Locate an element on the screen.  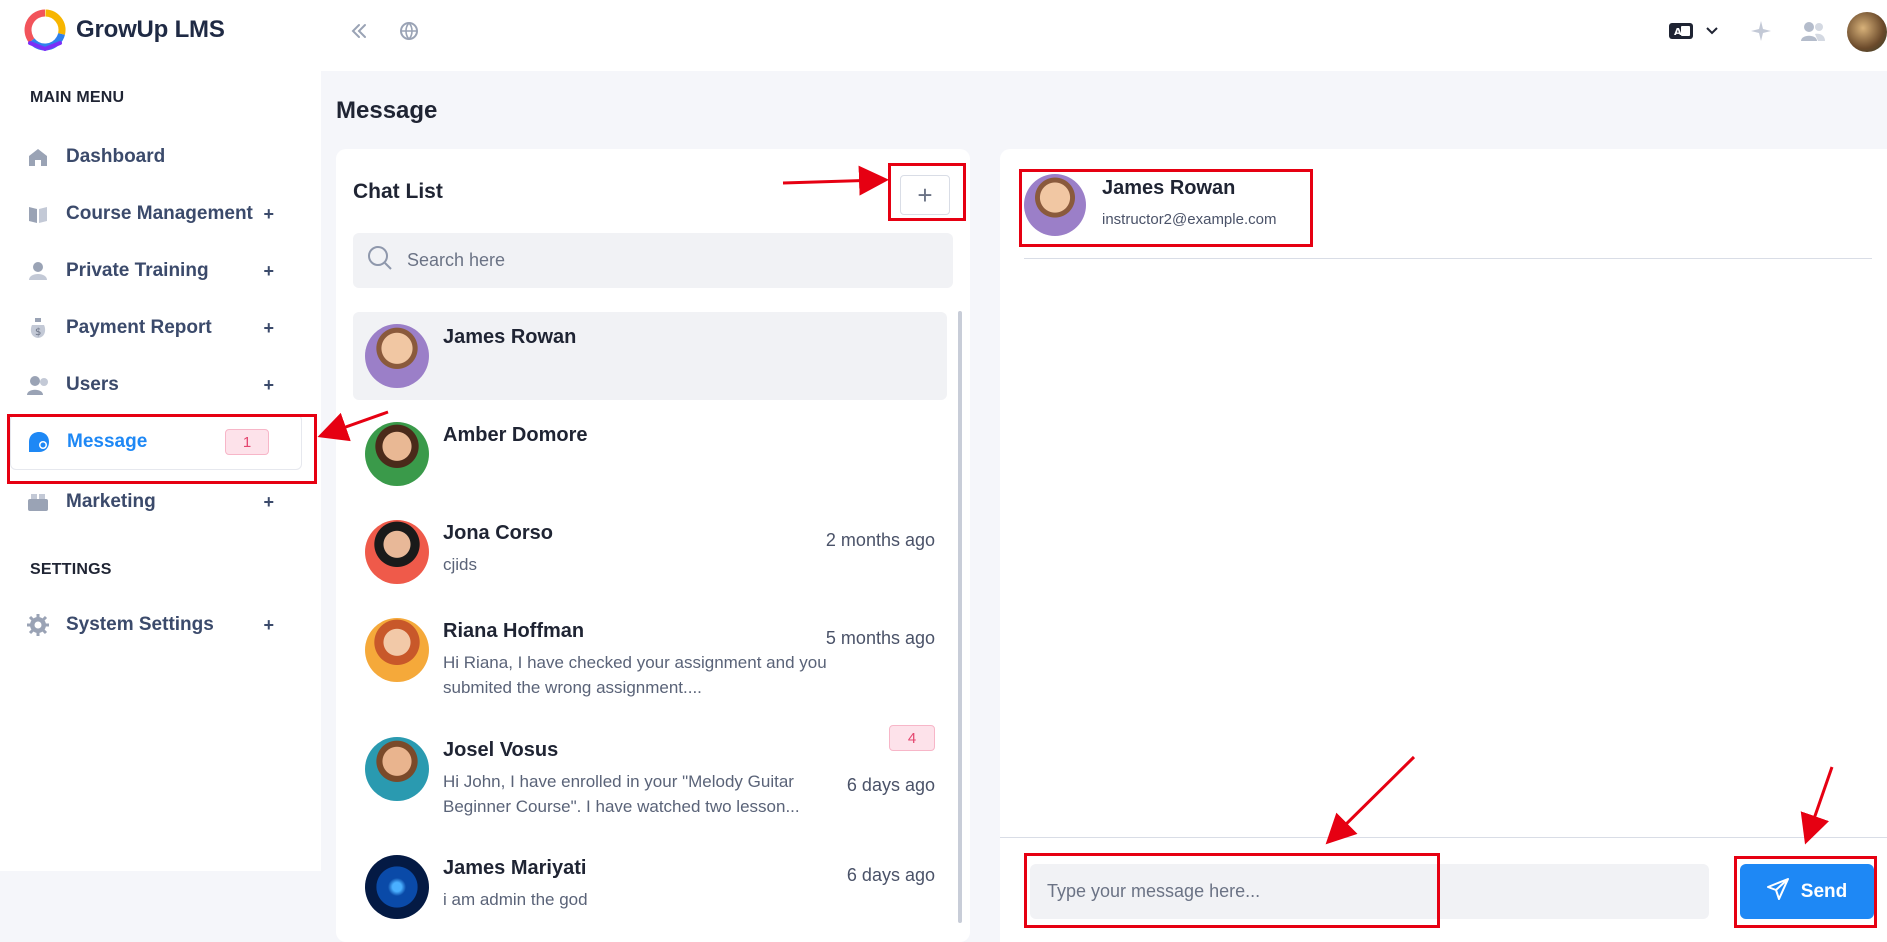
sidebar-item-label: Users is located at coordinates (92, 384).